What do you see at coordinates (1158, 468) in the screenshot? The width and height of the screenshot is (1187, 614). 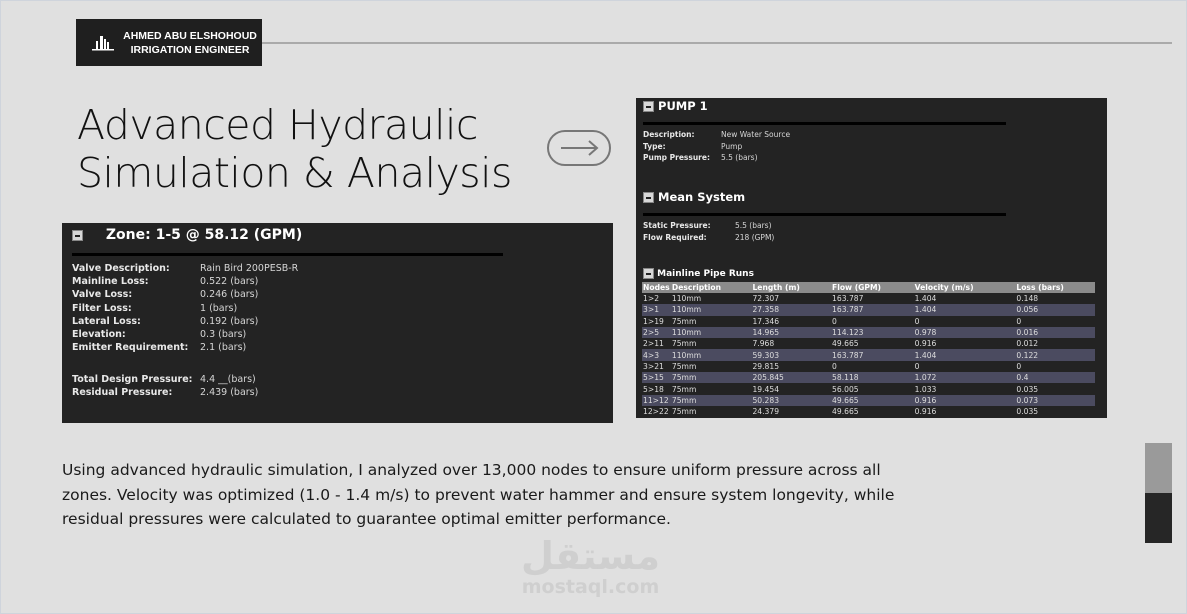 I see `scrollbar-thumb` at bounding box center [1158, 468].